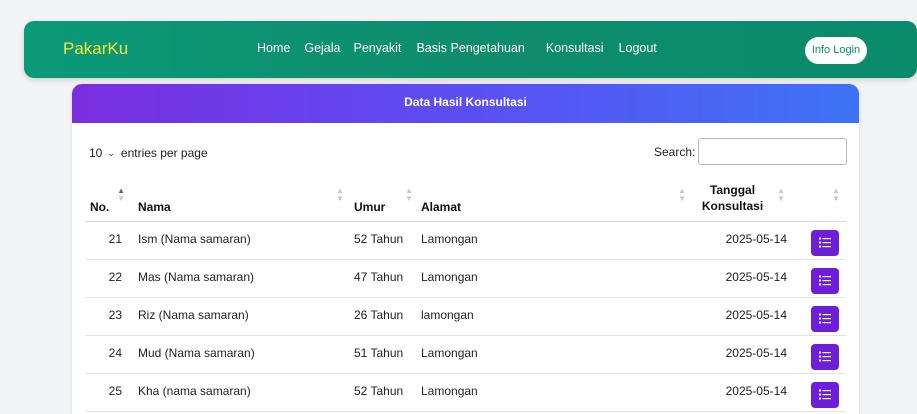 This screenshot has width=917, height=414. I want to click on header-label: Umur, so click(370, 206).